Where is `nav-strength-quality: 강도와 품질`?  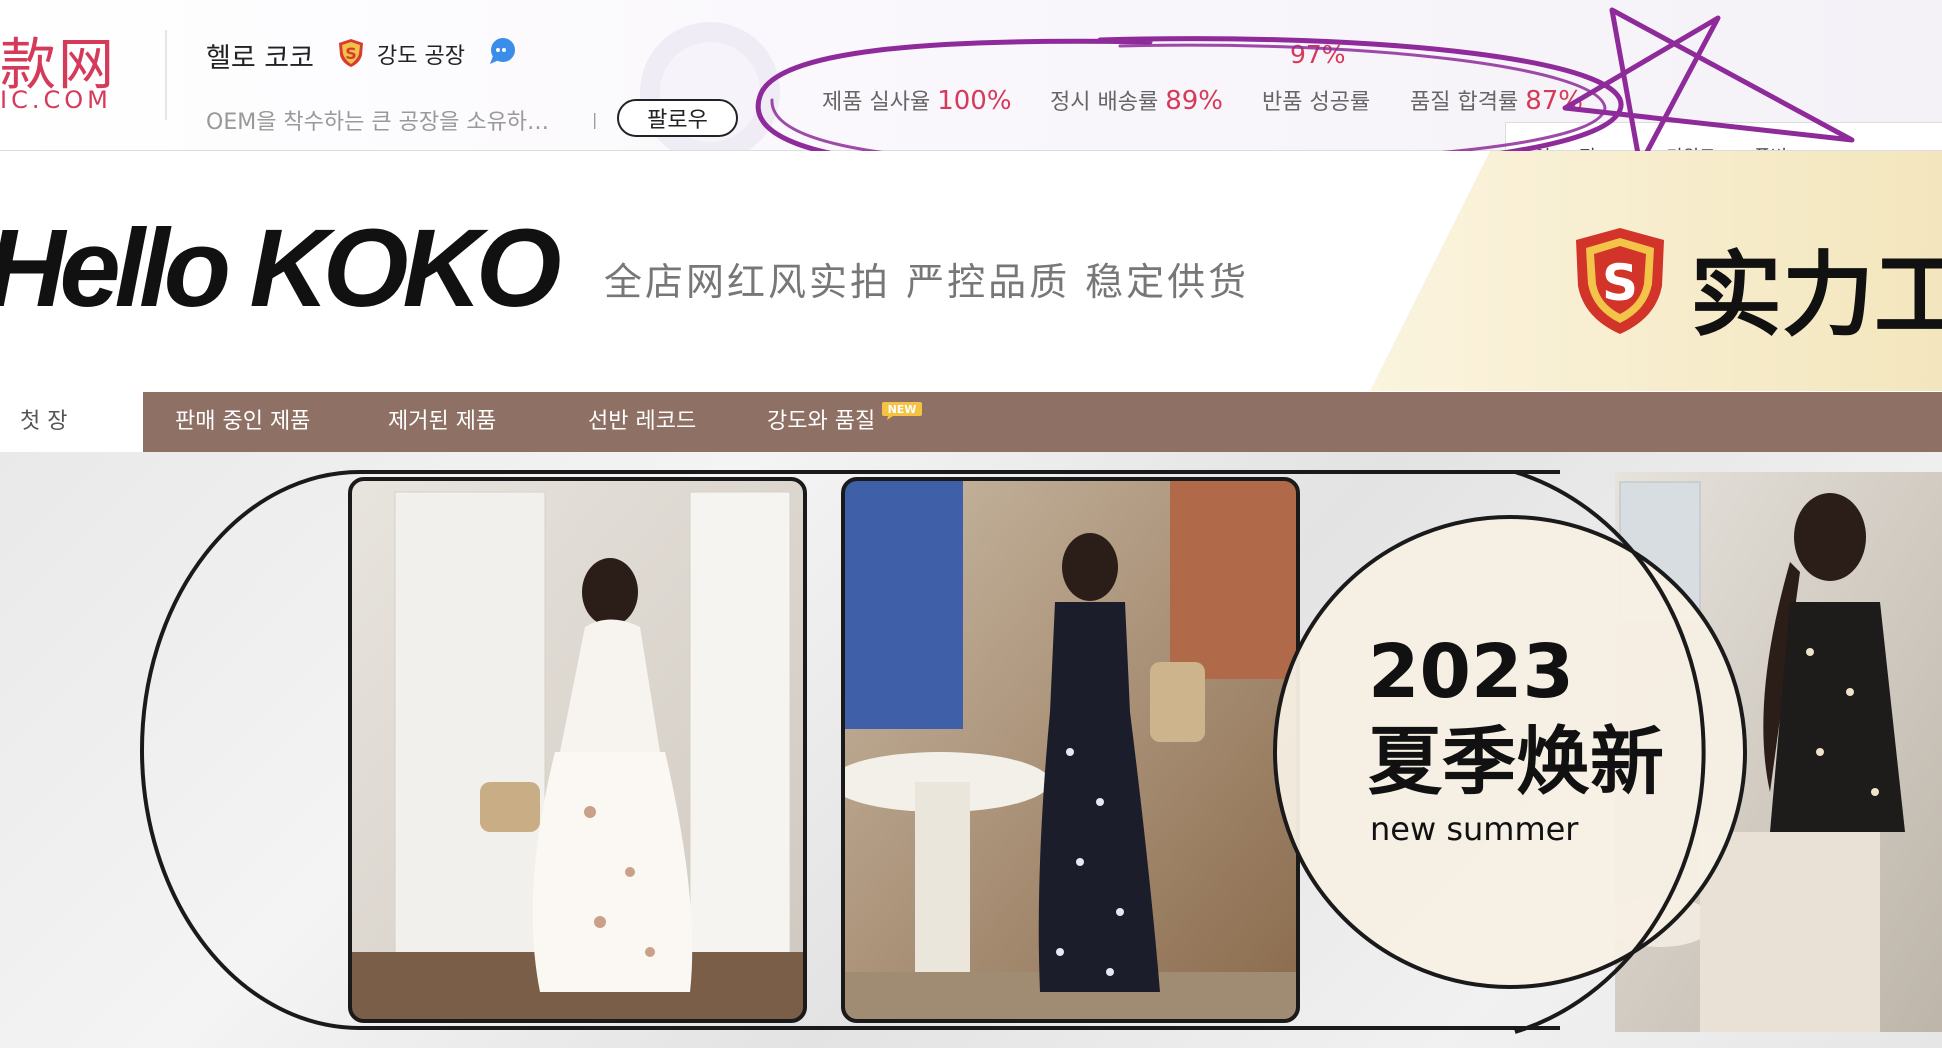
nav-strength-quality: 강도와 품질 is located at coordinates (821, 422).